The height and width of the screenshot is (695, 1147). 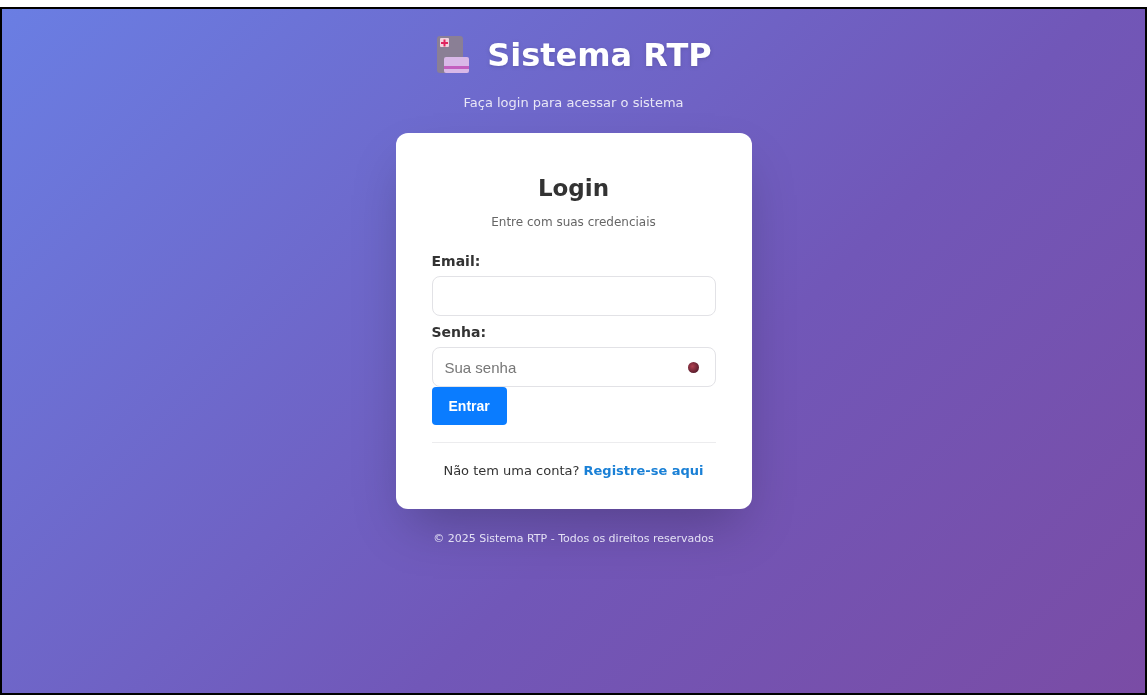 I want to click on card-subtitle: Entre com suas credenciais, so click(x=573, y=222).